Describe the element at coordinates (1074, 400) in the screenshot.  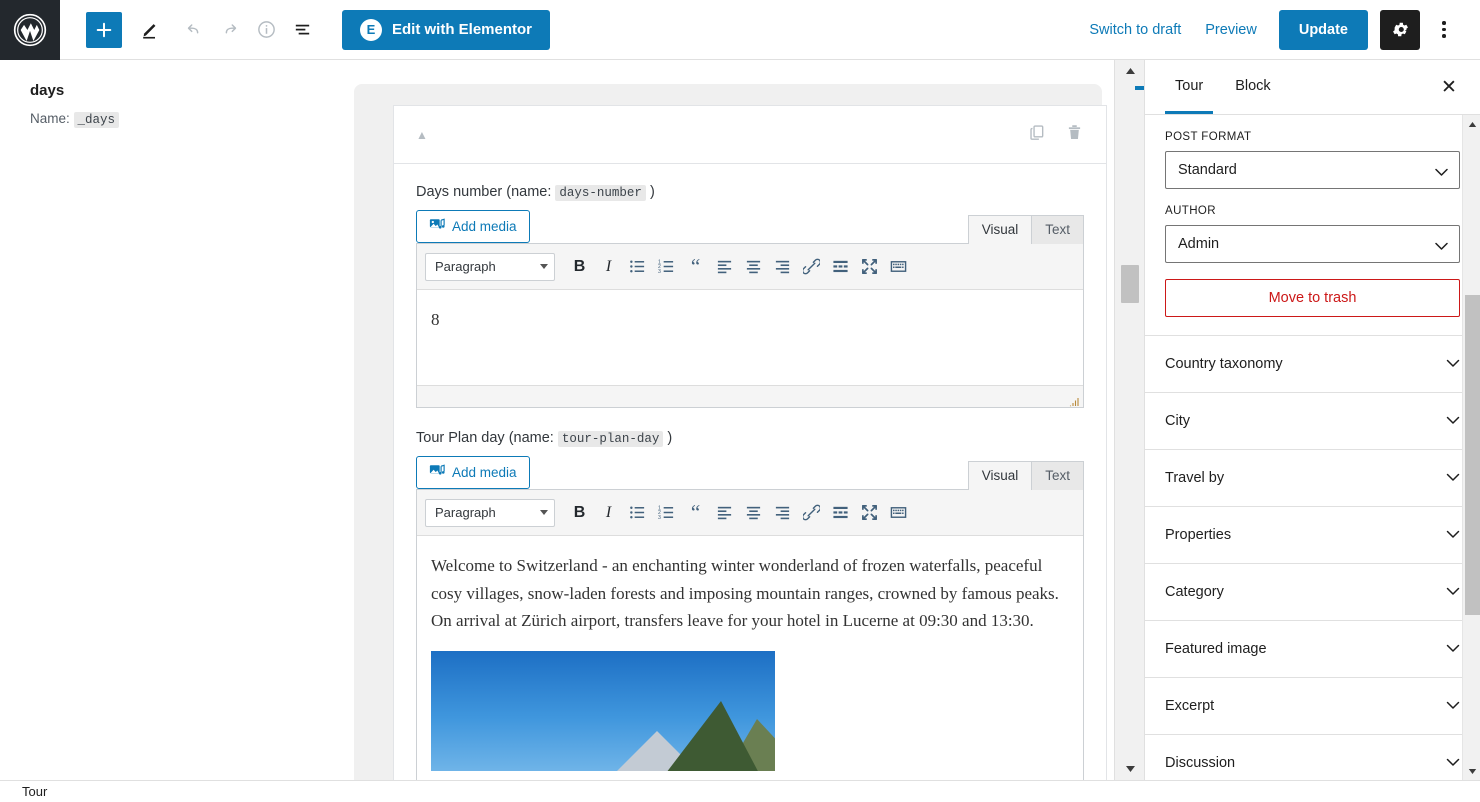
I see `resize-grip-icon` at that location.